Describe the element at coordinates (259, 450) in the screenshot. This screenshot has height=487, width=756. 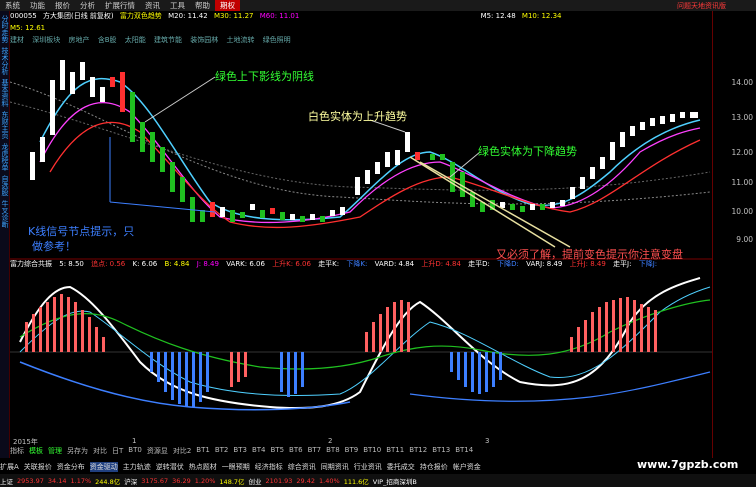
I see `tab-item: BT4` at that location.